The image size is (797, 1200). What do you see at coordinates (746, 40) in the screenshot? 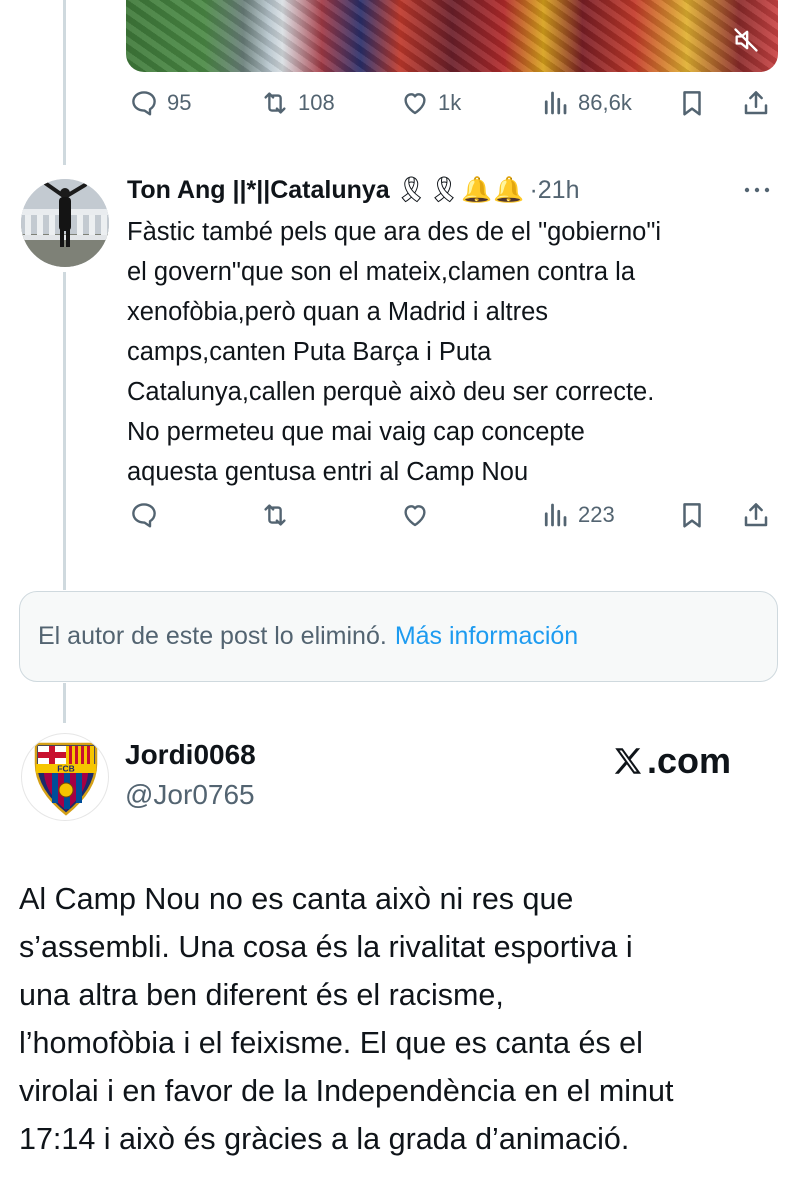
I see `muted-icon` at bounding box center [746, 40].